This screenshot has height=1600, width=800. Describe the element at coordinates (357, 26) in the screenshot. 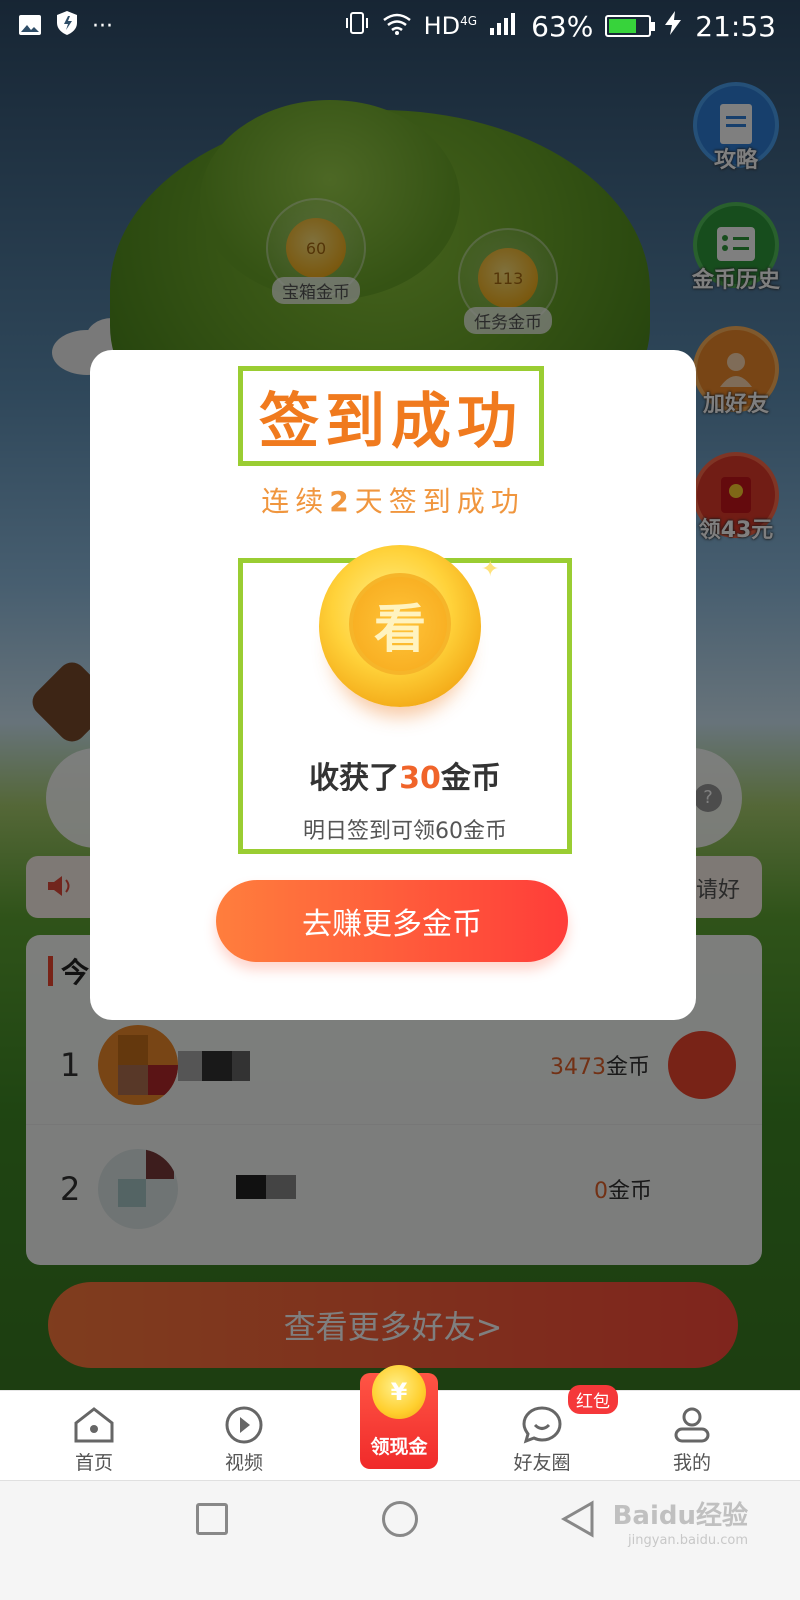

I see `vibrate-icon` at that location.